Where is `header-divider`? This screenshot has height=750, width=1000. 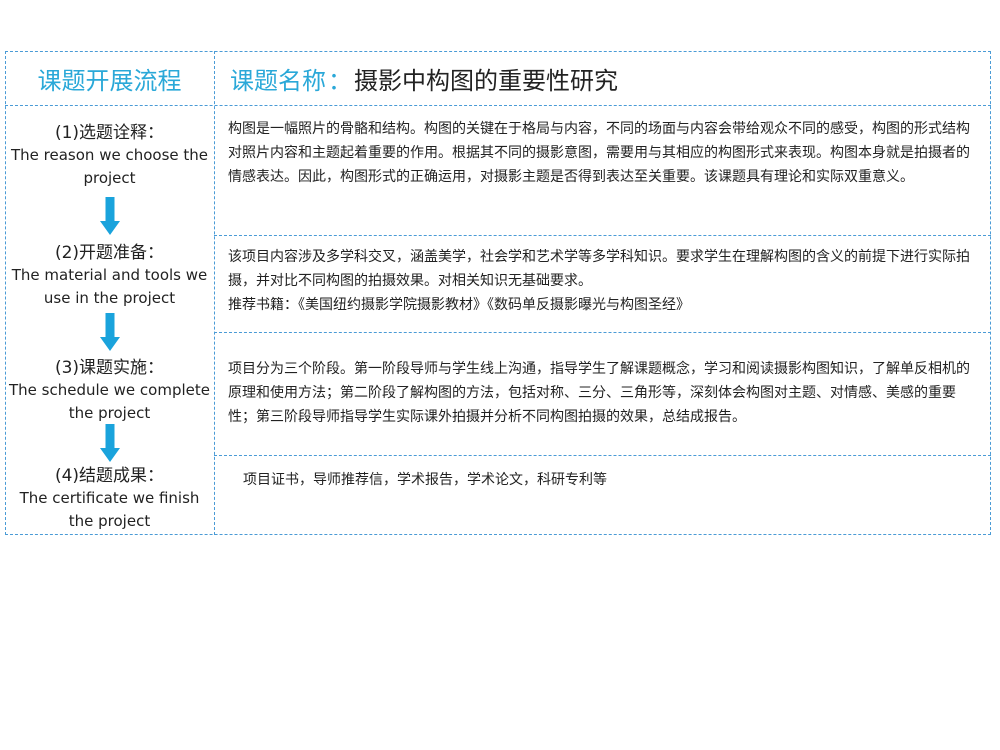 header-divider is located at coordinates (498, 105).